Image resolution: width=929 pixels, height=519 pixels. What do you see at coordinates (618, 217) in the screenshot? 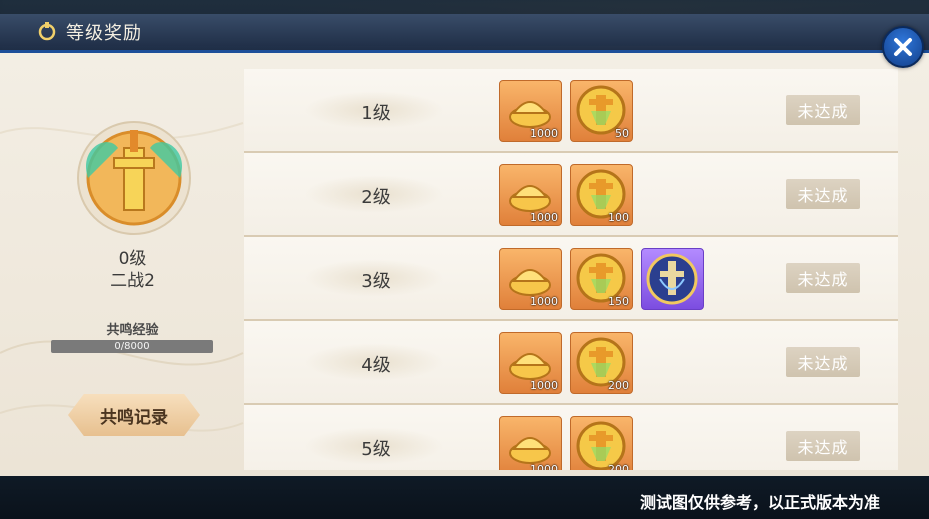
I see `reward-quantity: 100` at bounding box center [618, 217].